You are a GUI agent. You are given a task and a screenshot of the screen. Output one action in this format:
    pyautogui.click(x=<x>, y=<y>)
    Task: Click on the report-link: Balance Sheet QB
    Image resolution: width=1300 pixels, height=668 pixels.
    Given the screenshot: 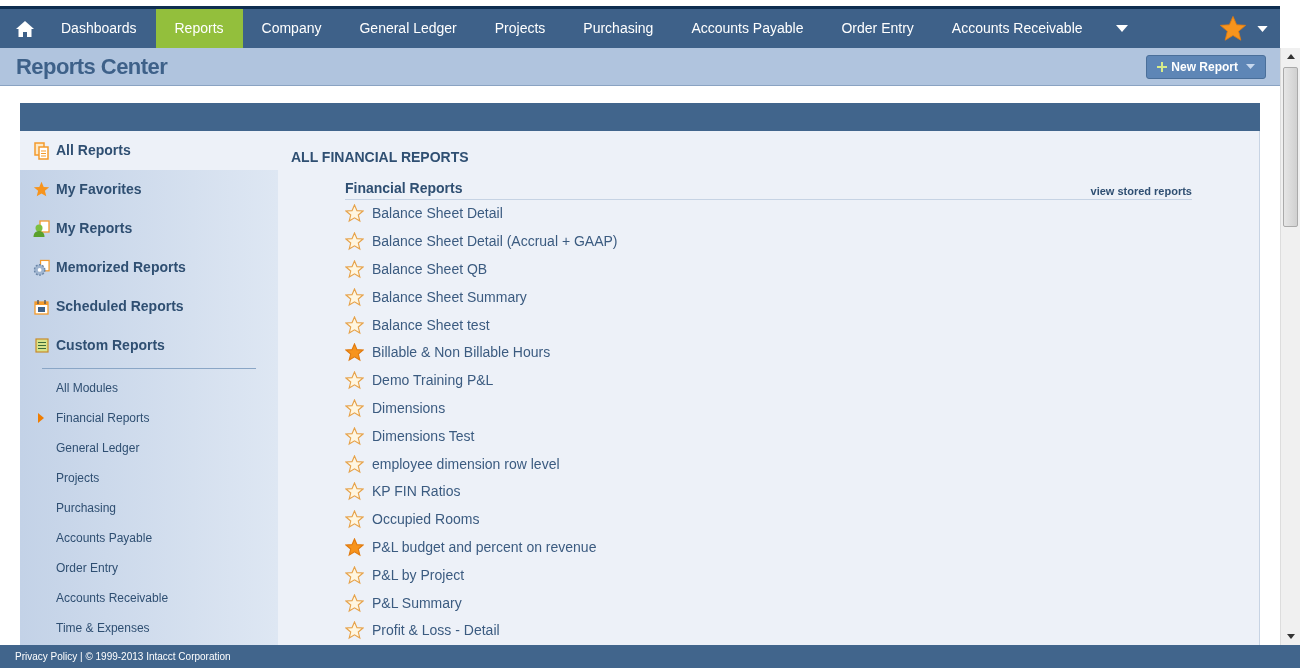 What is the action you would take?
    pyautogui.click(x=430, y=269)
    